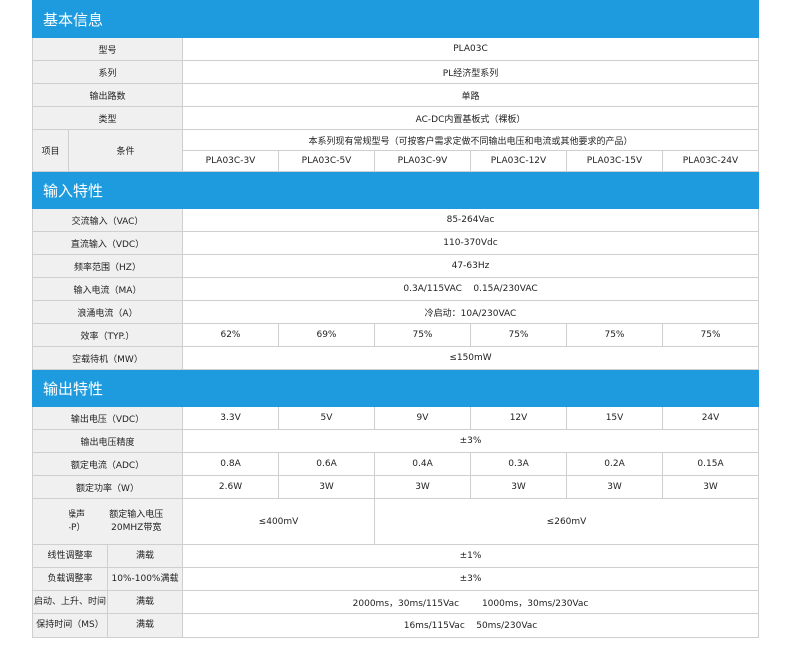 This screenshot has width=790, height=659. What do you see at coordinates (470, 579) in the screenshot?
I see `load-regulation-value: ±3%` at bounding box center [470, 579].